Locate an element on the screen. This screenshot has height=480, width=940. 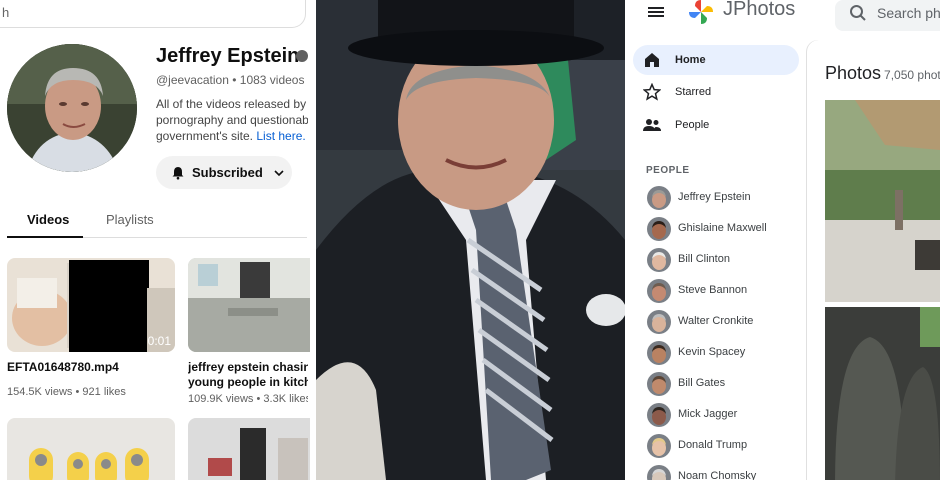
video-duration: 0:01 is located at coordinates (159, 341).